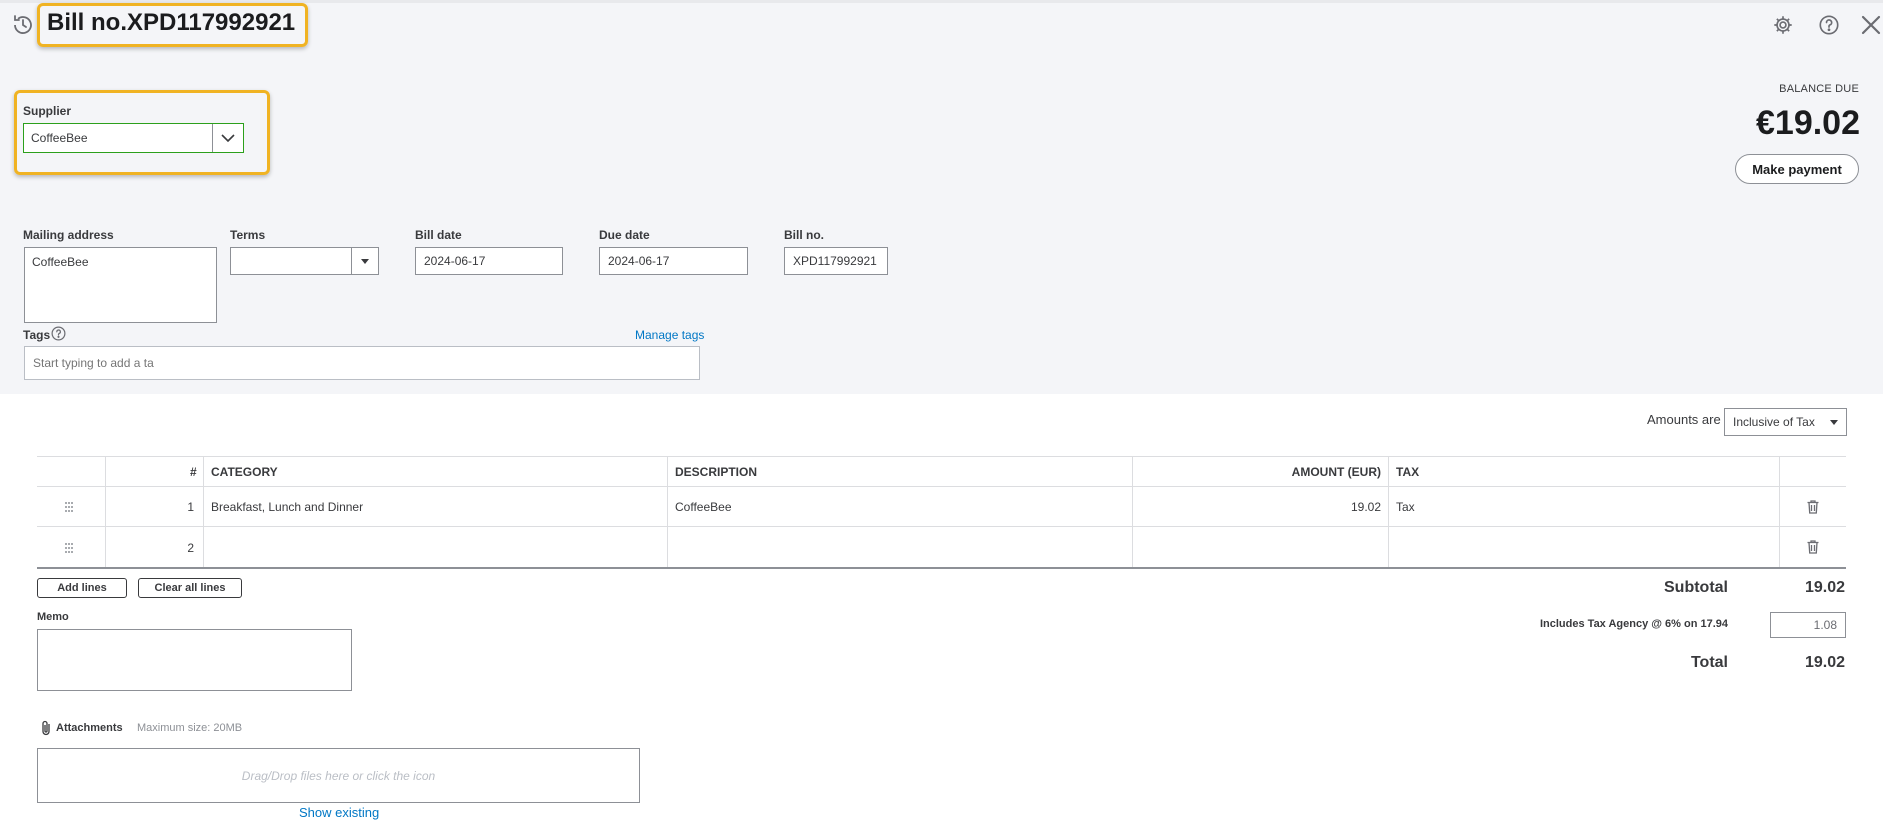 The width and height of the screenshot is (1883, 836). I want to click on table-row, so click(941, 547).